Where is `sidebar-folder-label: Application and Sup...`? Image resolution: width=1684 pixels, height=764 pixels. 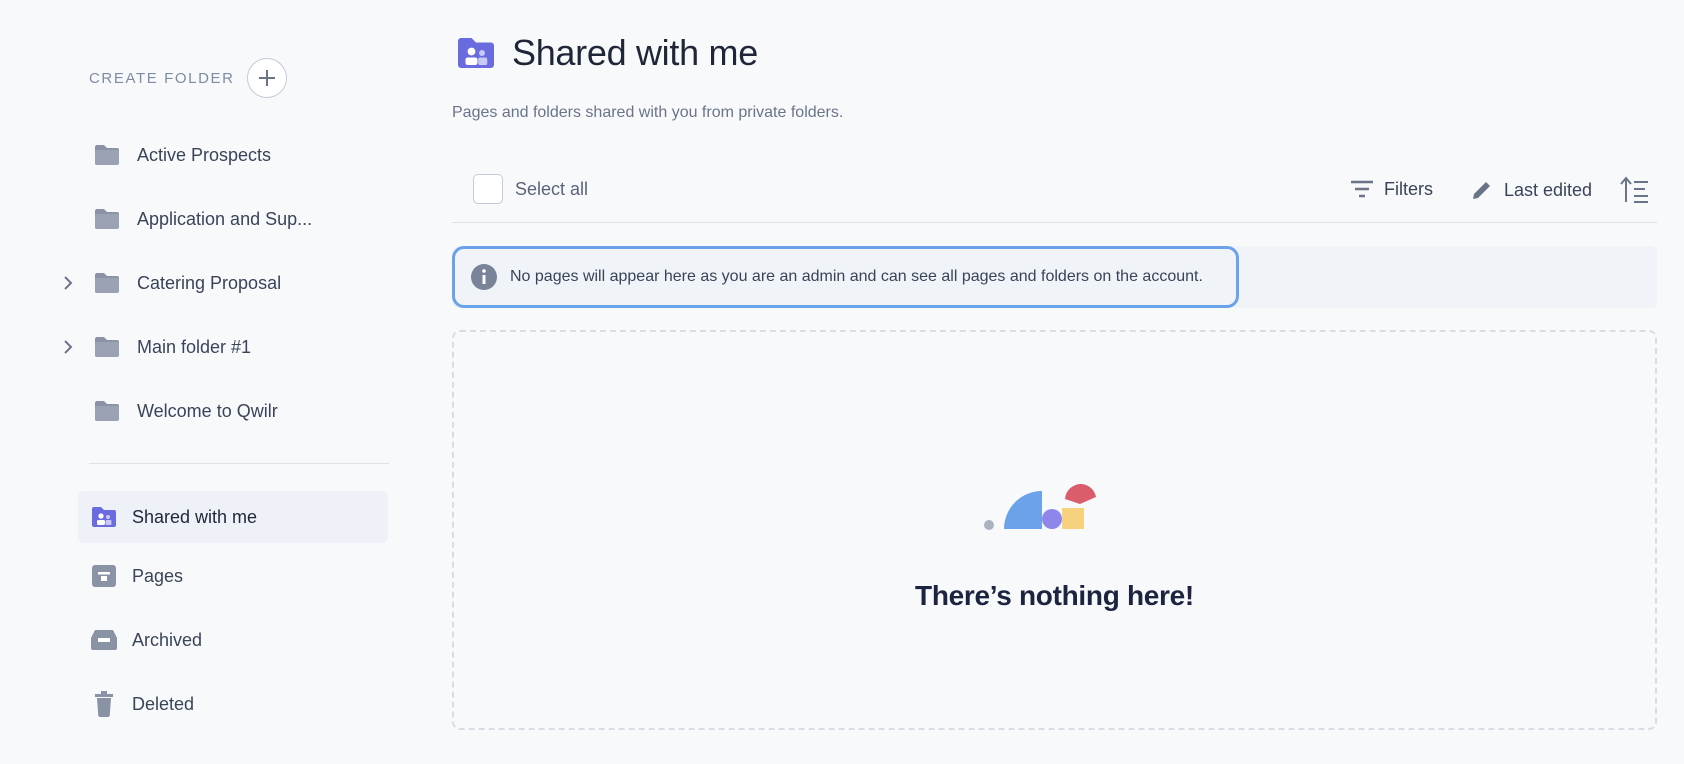
sidebar-folder-label: Application and Sup... is located at coordinates (225, 218).